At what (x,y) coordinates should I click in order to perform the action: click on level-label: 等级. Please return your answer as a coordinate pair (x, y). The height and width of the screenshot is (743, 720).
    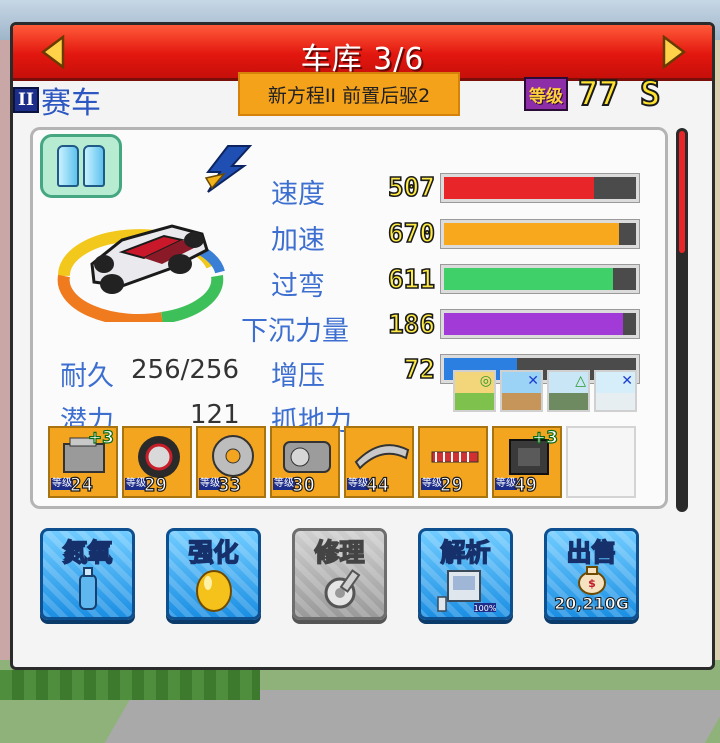
    Looking at the image, I should click on (546, 94).